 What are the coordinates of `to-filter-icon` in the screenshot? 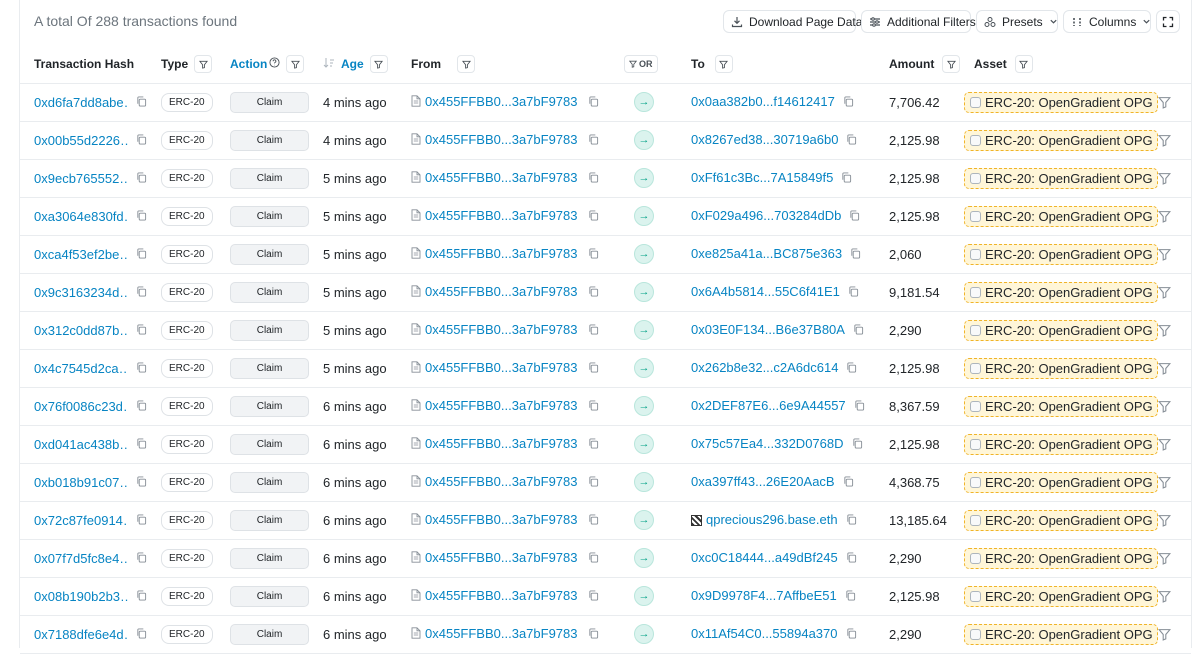 It's located at (723, 64).